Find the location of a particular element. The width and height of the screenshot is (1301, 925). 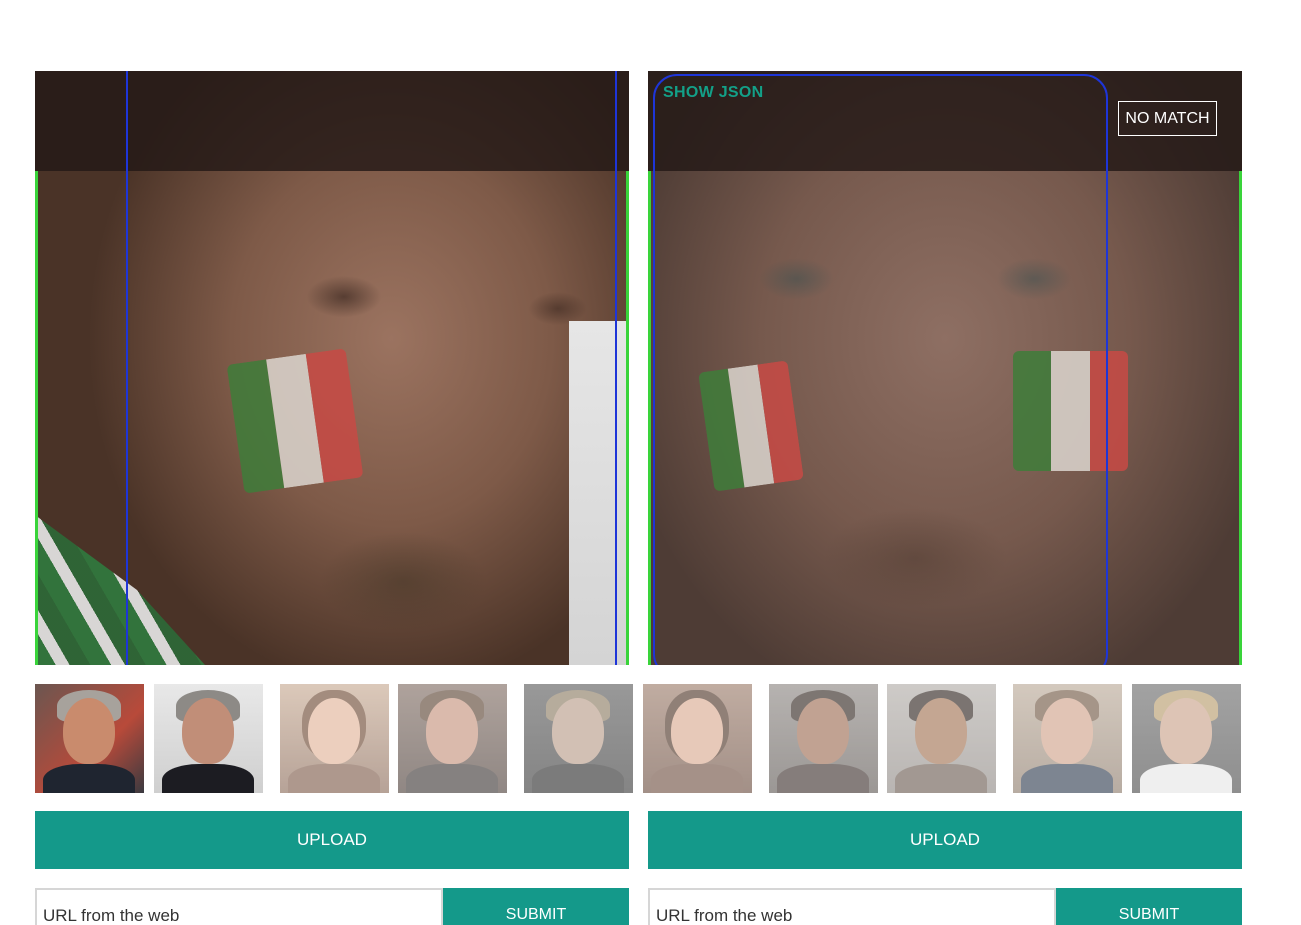

left-submit-label: SUBMIT is located at coordinates (536, 914).